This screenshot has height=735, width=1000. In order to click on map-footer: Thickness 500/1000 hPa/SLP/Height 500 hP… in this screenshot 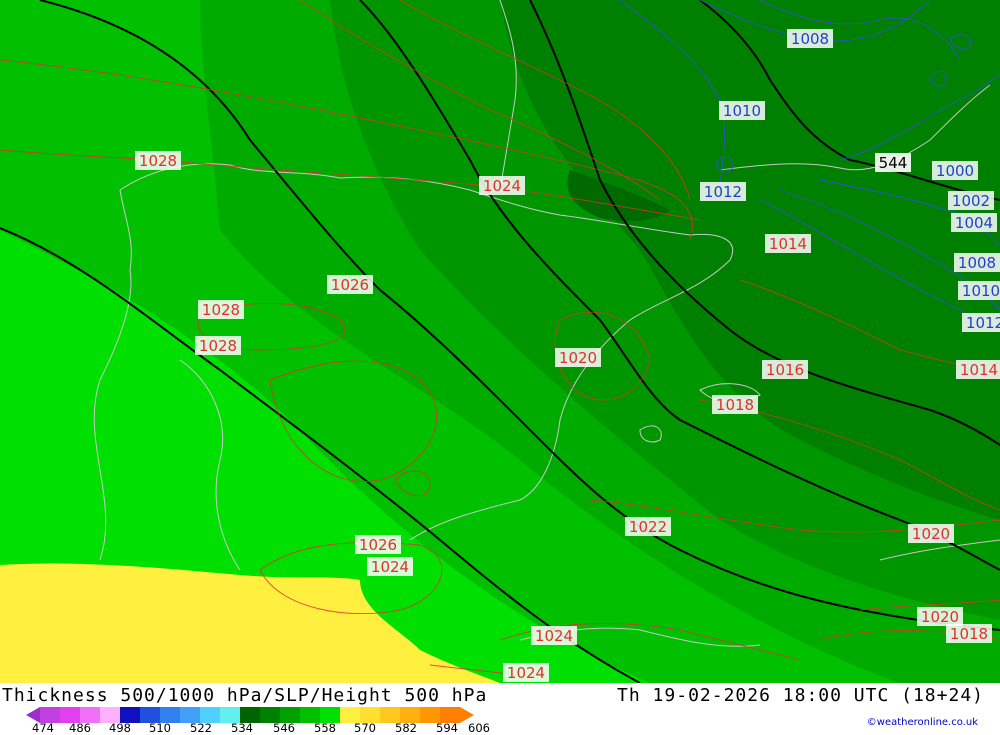, I will do `click(500, 709)`.